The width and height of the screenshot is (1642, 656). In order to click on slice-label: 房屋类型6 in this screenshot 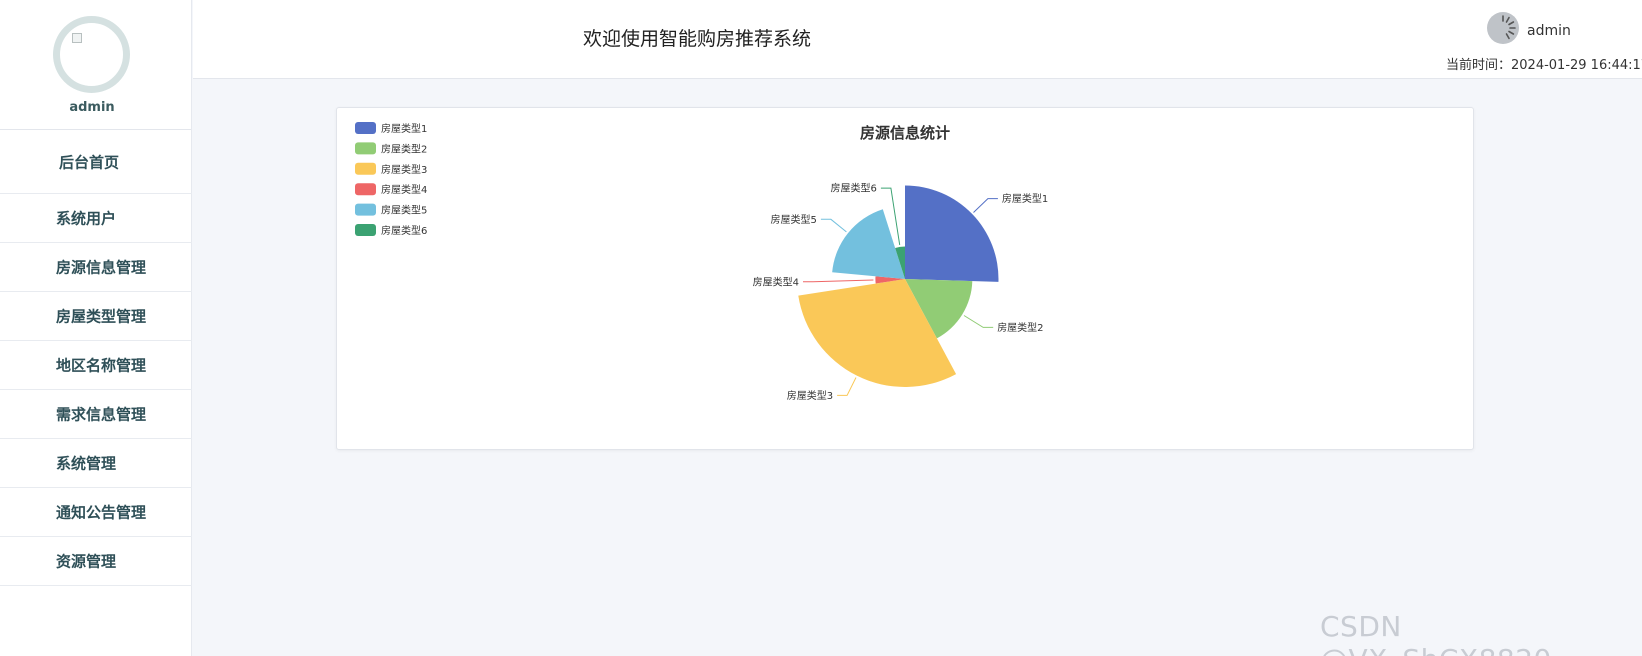, I will do `click(854, 188)`.